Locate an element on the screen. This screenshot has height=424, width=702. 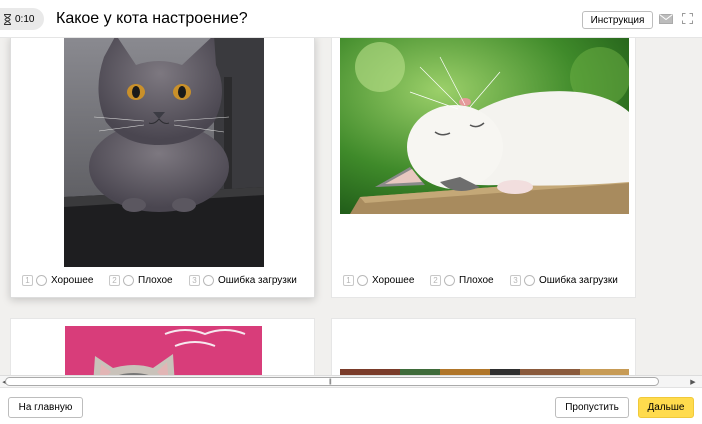
horizontal-scrollbar: ◀ ||| ▶ is located at coordinates (351, 381).